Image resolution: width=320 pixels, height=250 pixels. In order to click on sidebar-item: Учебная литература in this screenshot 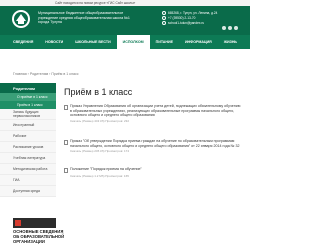, I will do `click(28, 158)`.